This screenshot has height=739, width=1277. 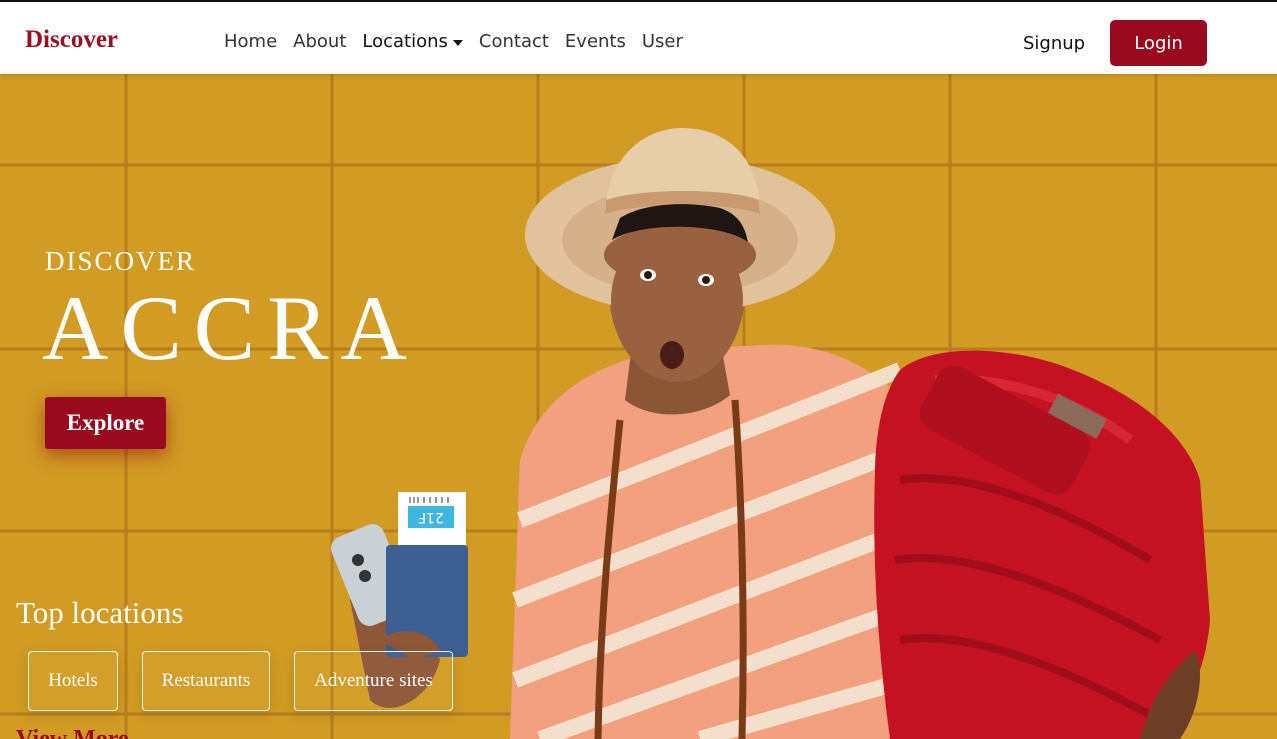 I want to click on hotels-button: Hotels, so click(x=73, y=681).